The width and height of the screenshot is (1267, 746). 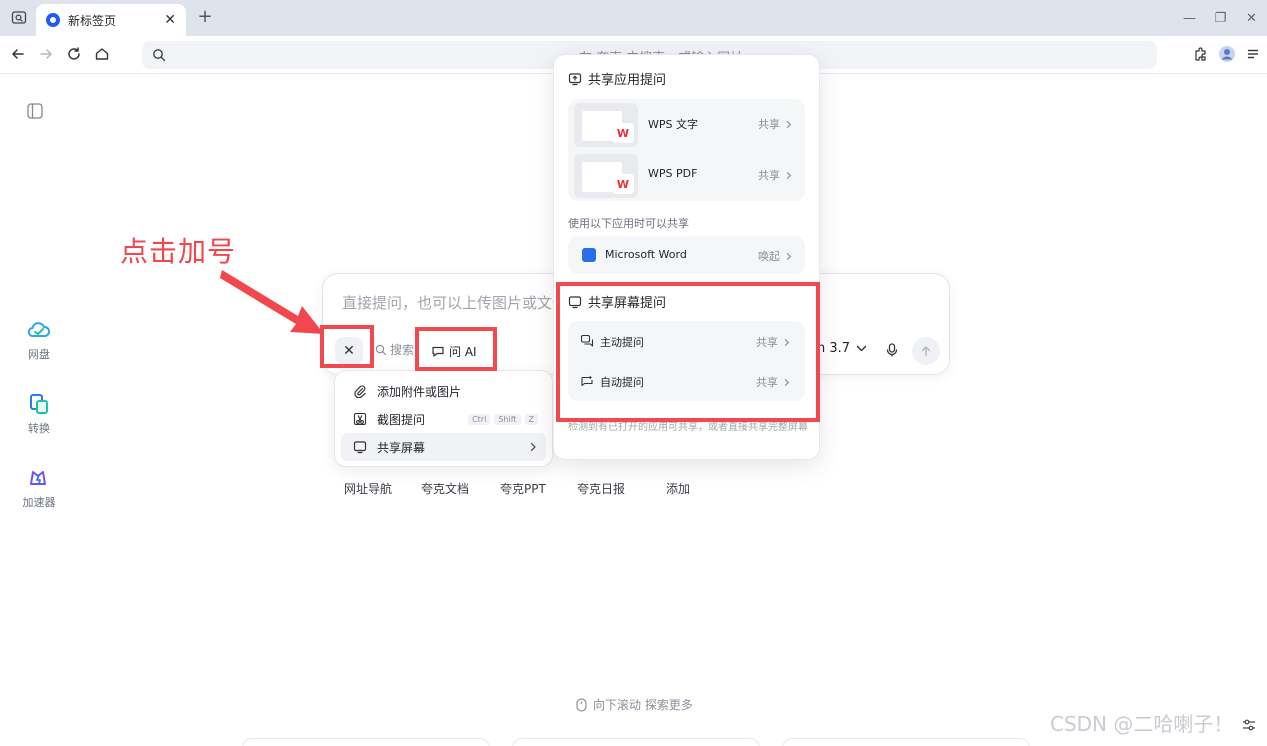 What do you see at coordinates (19, 18) in the screenshot?
I see `tab-search-icon` at bounding box center [19, 18].